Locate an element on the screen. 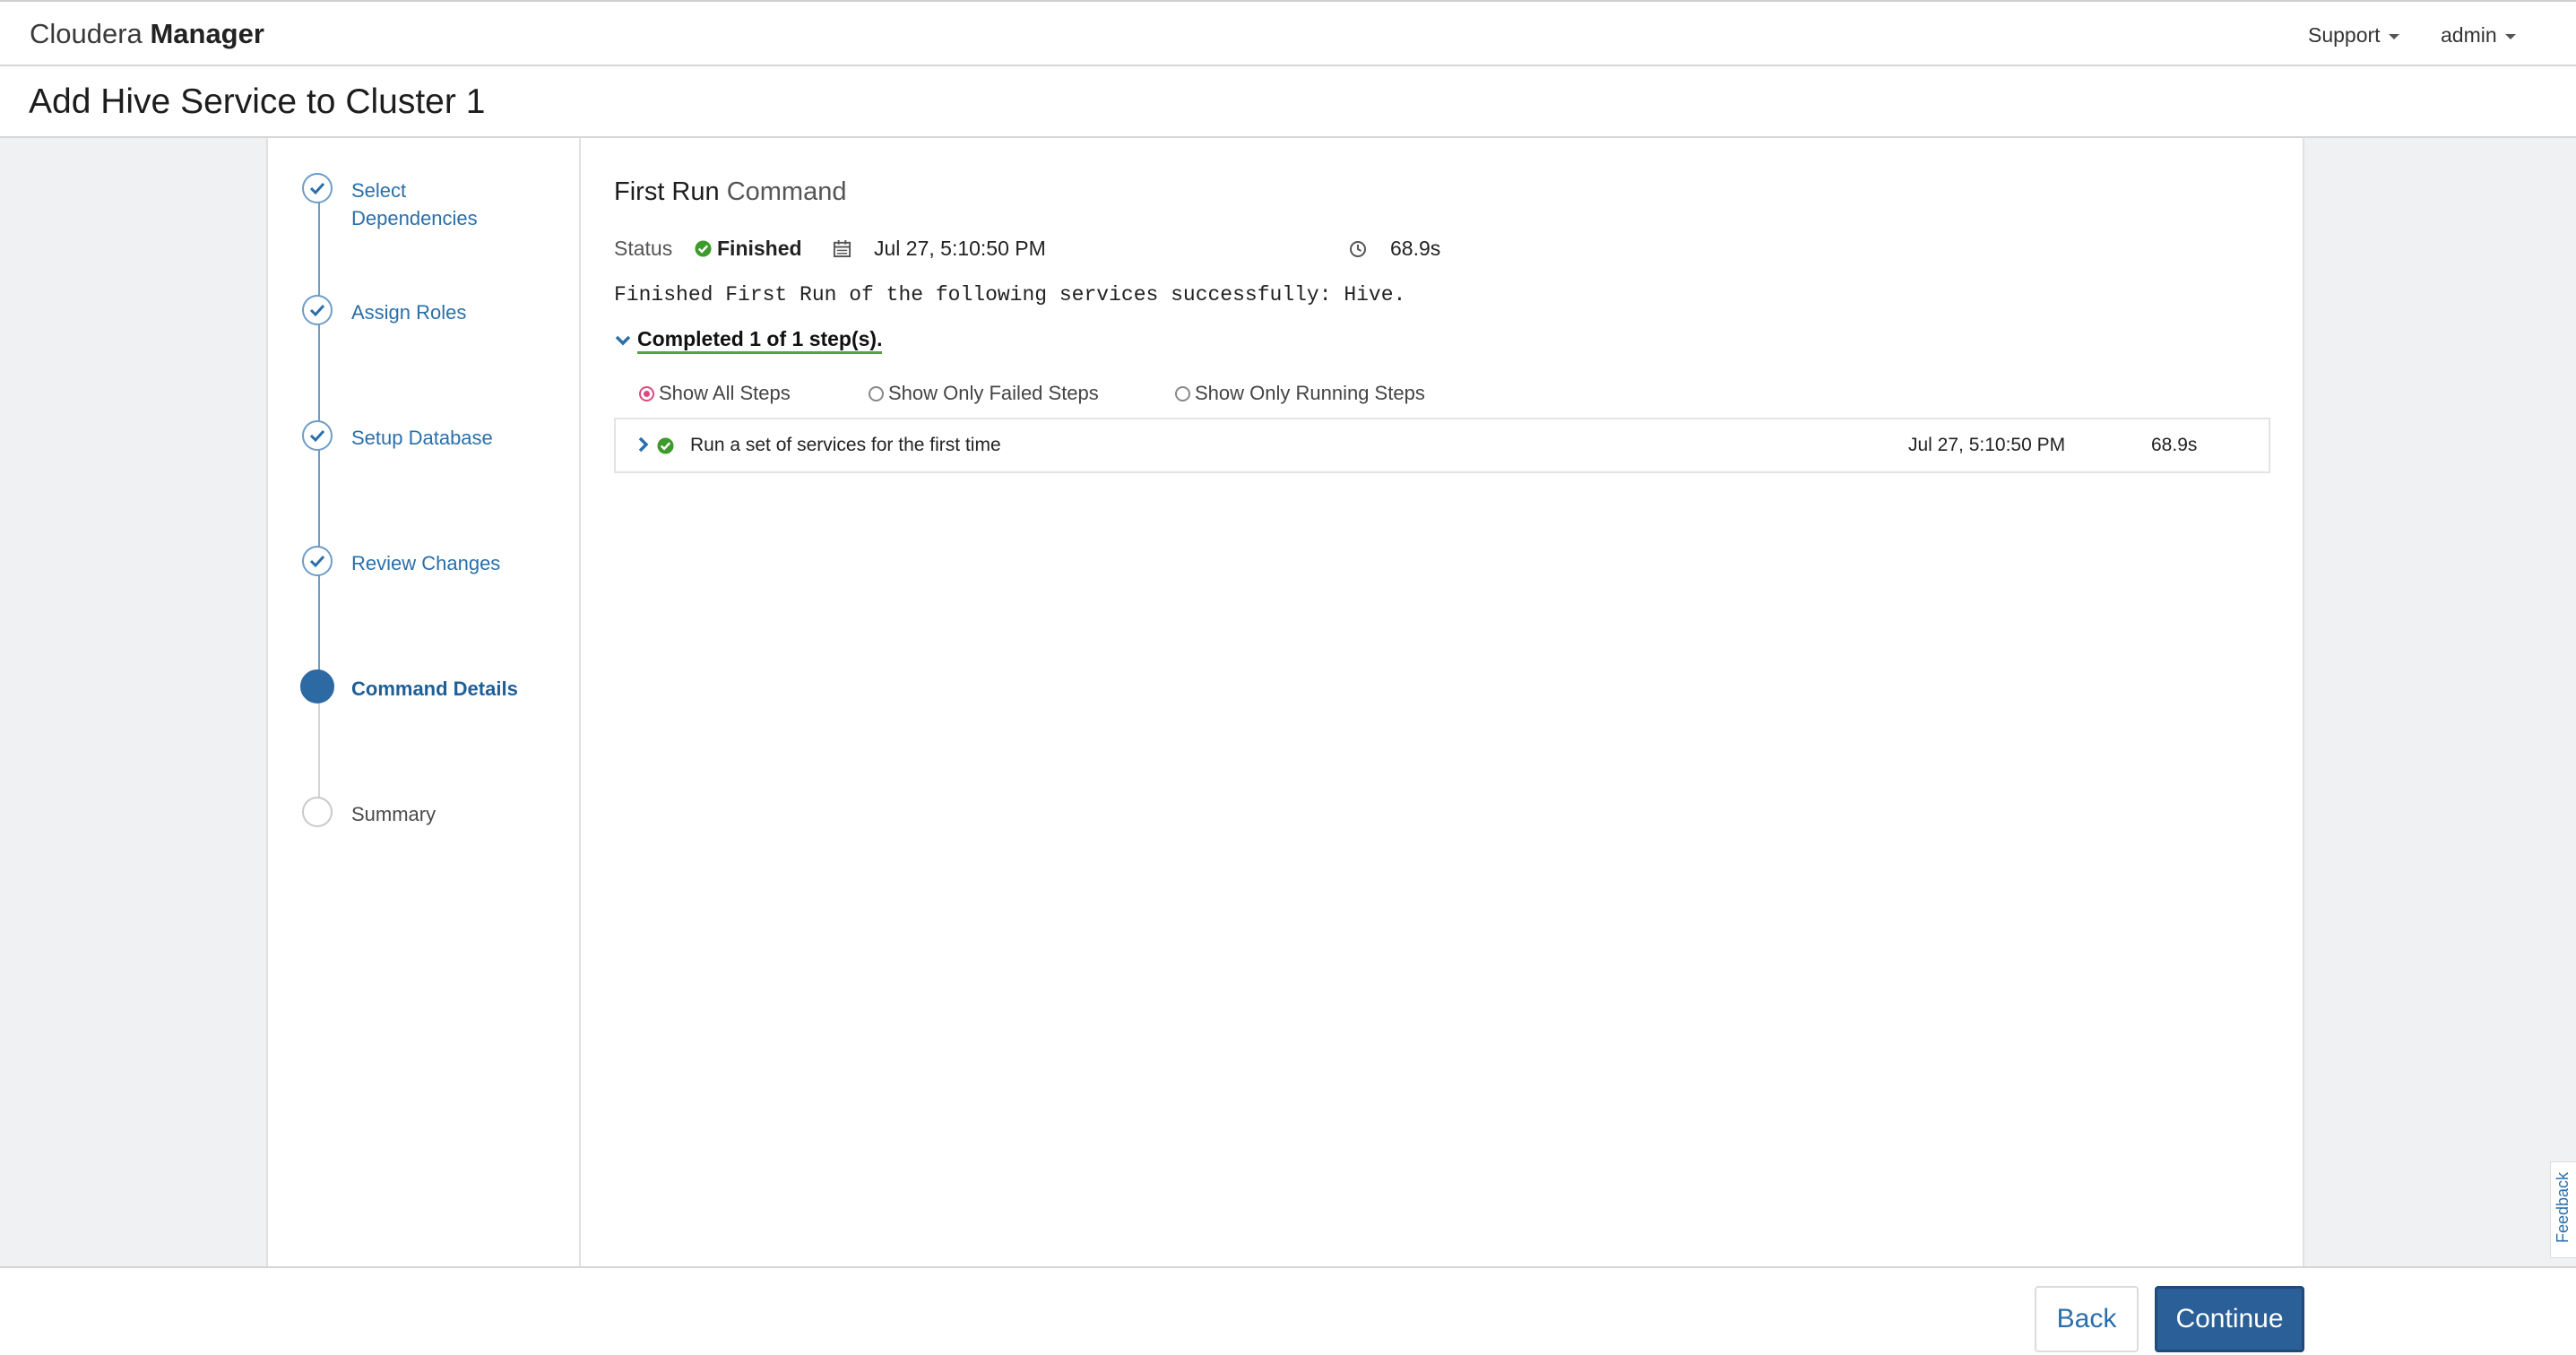  step-name: Run a set of services for the first time is located at coordinates (845, 445).